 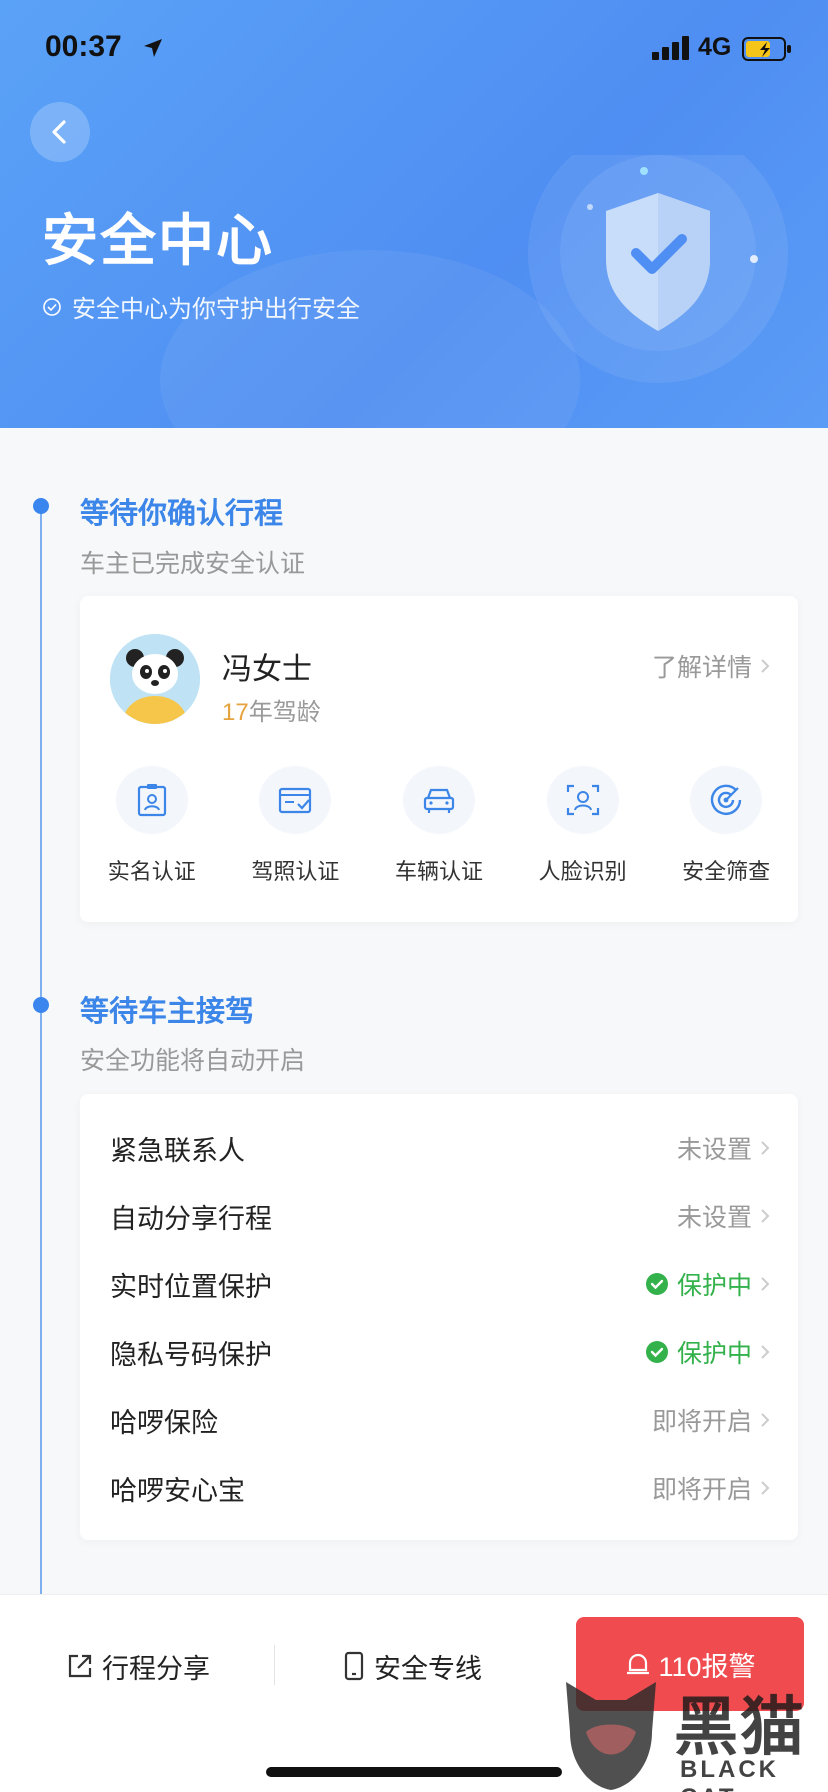 What do you see at coordinates (439, 1352) in the screenshot?
I see `feature-privacy-number: 隐私号码保护 保护中` at bounding box center [439, 1352].